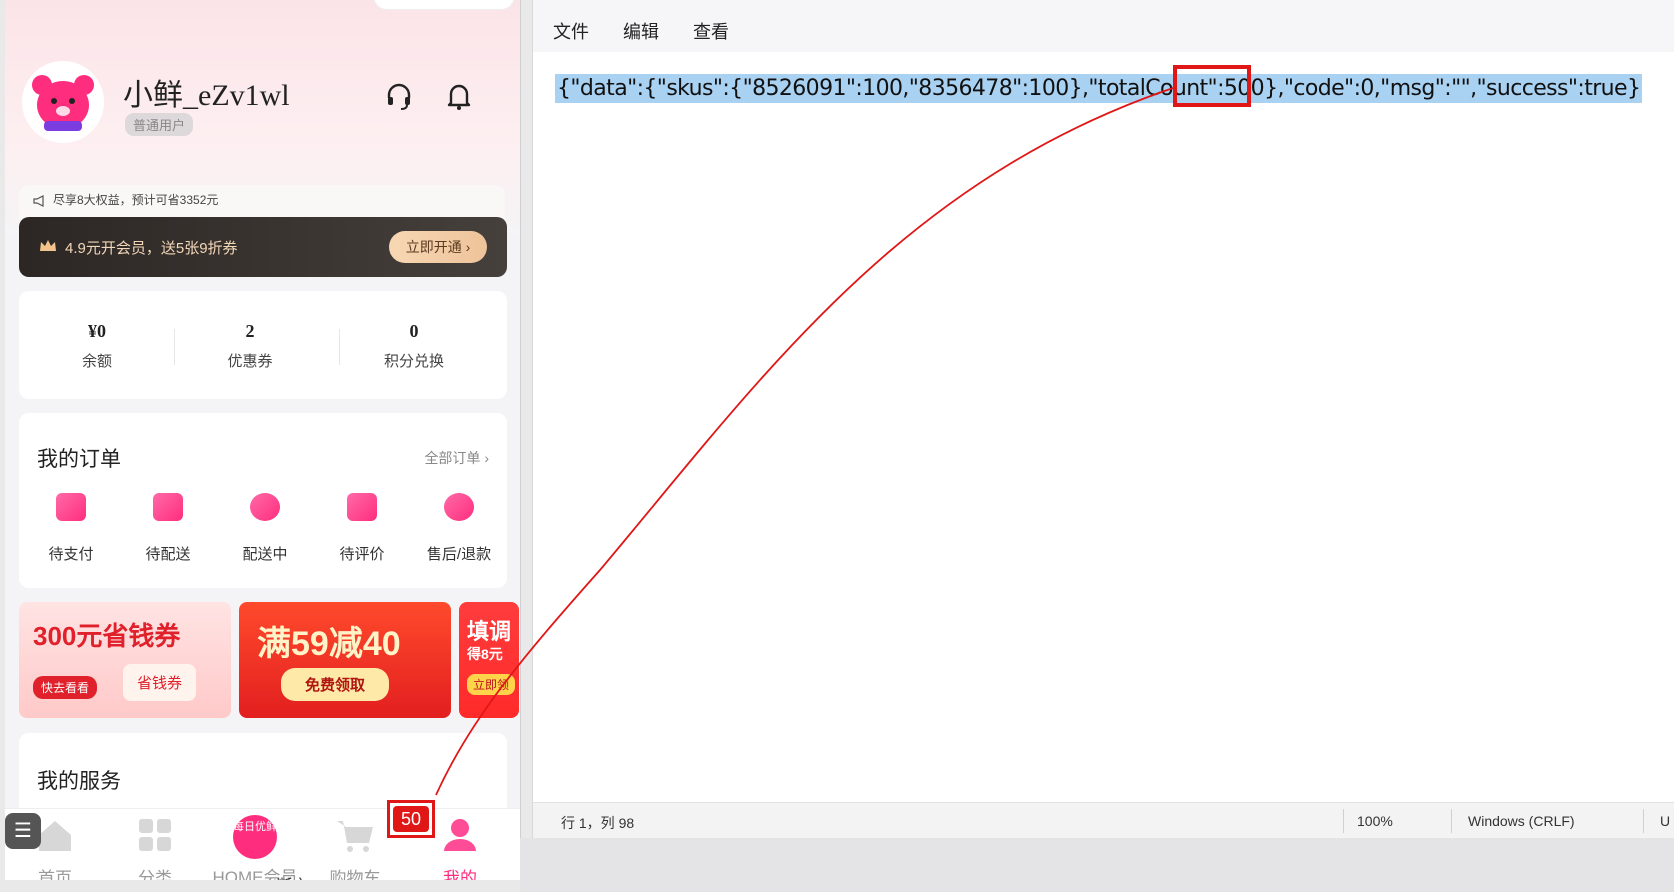  What do you see at coordinates (79, 459) in the screenshot?
I see `orders-title: 我的订单` at bounding box center [79, 459].